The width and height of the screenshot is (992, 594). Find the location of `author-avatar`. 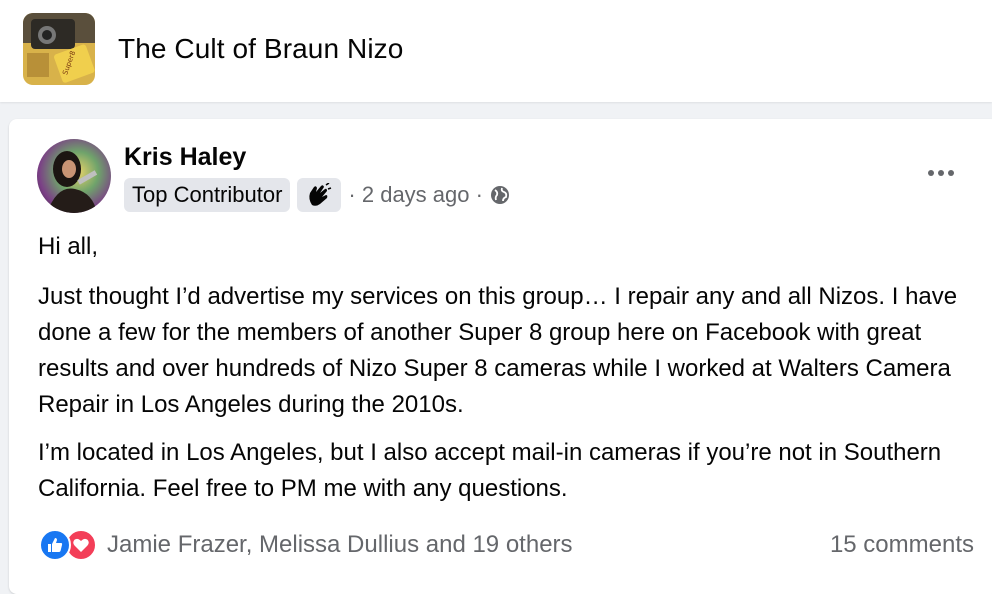

author-avatar is located at coordinates (74, 176).